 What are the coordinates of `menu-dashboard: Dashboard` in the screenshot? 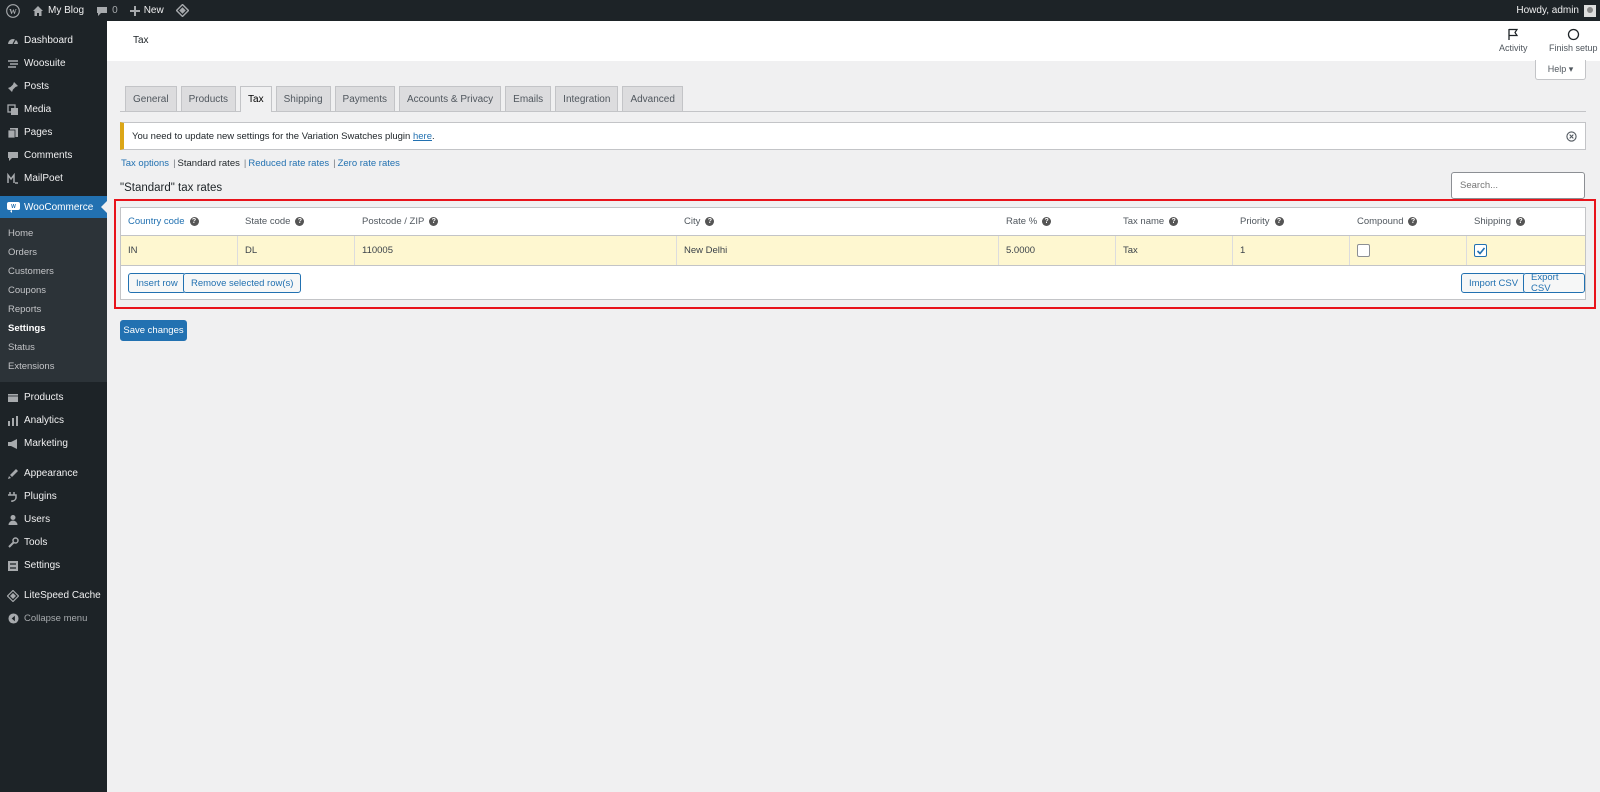 It's located at (53, 40).